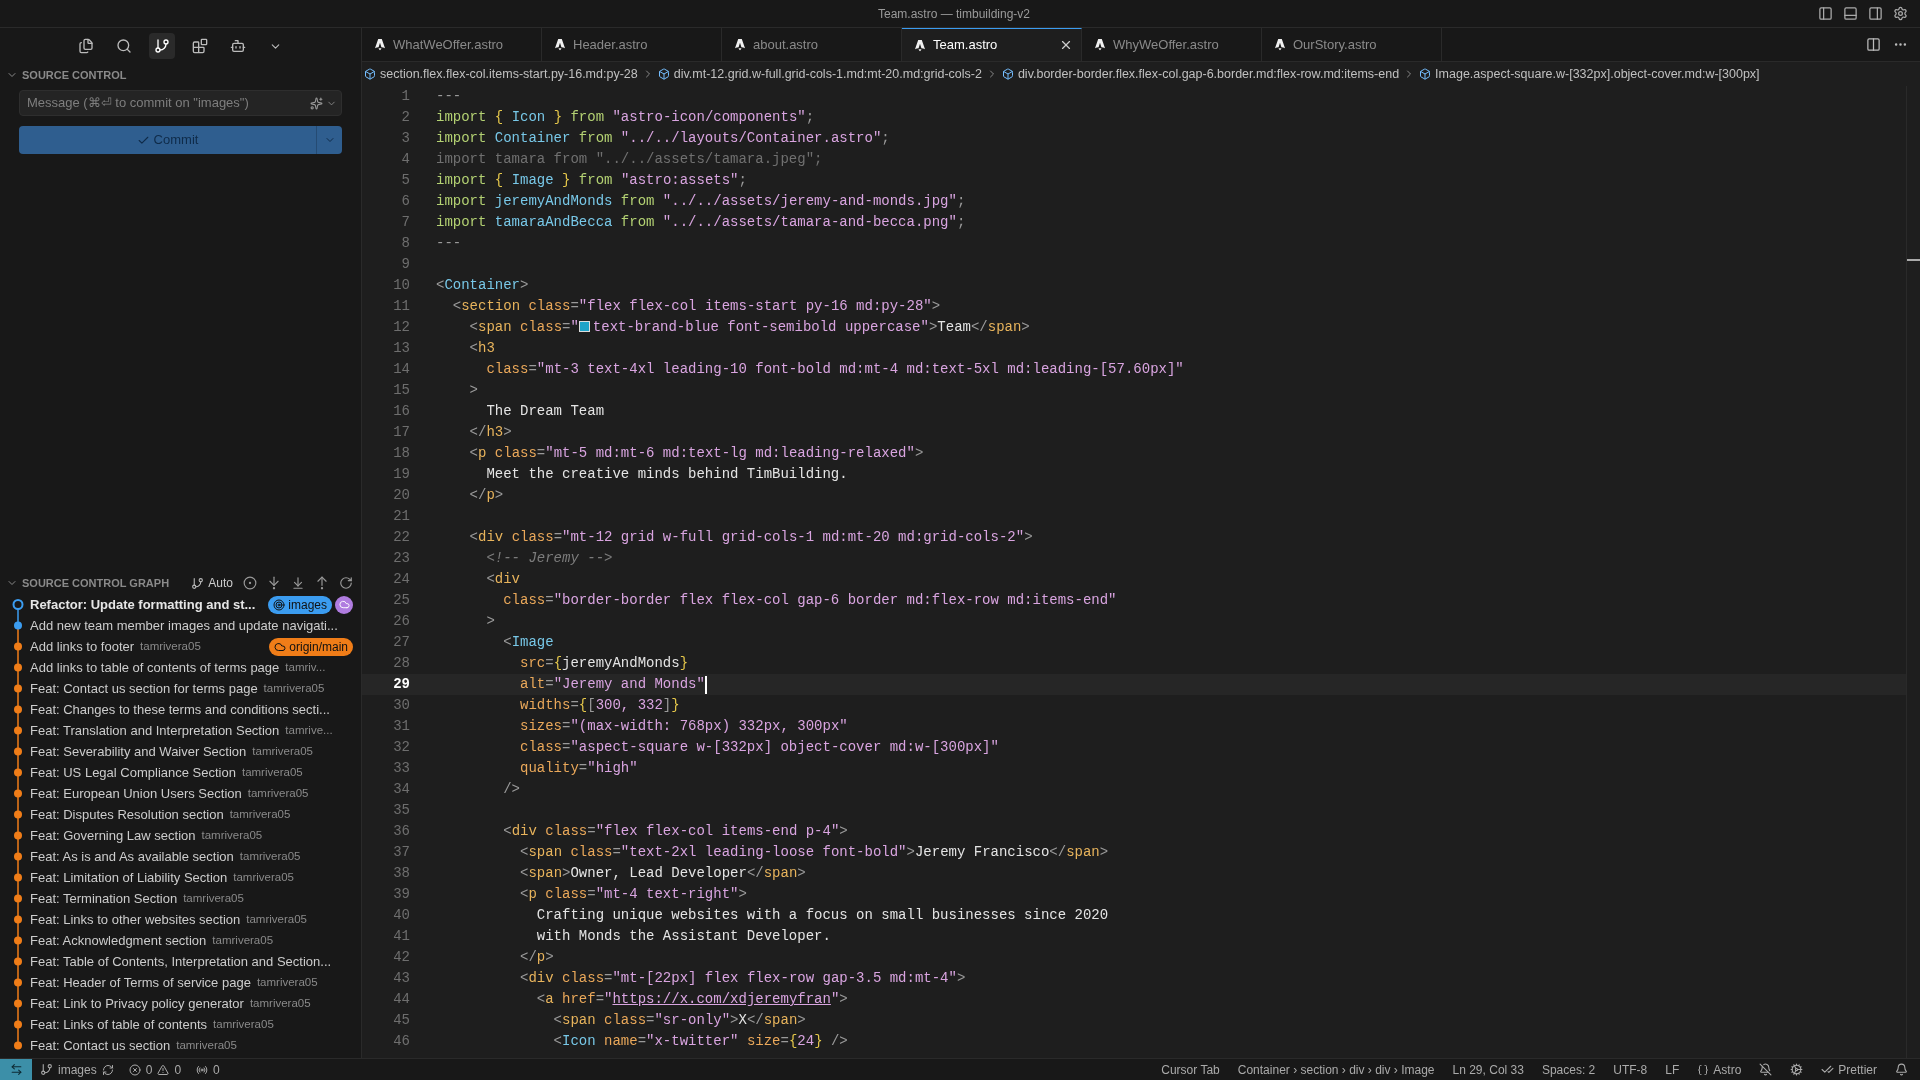  What do you see at coordinates (1875, 13) in the screenshot?
I see `toggle-secondary-sidebar-icon` at bounding box center [1875, 13].